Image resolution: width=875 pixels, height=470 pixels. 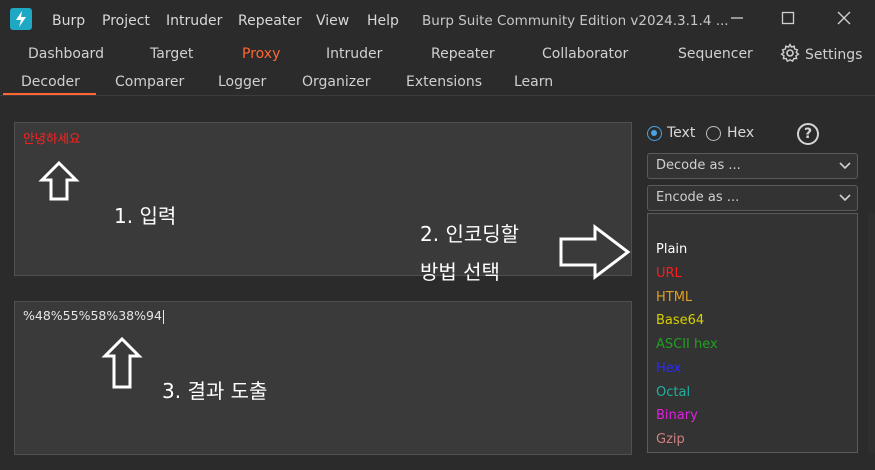 What do you see at coordinates (171, 54) in the screenshot?
I see `tab-target: Target` at bounding box center [171, 54].